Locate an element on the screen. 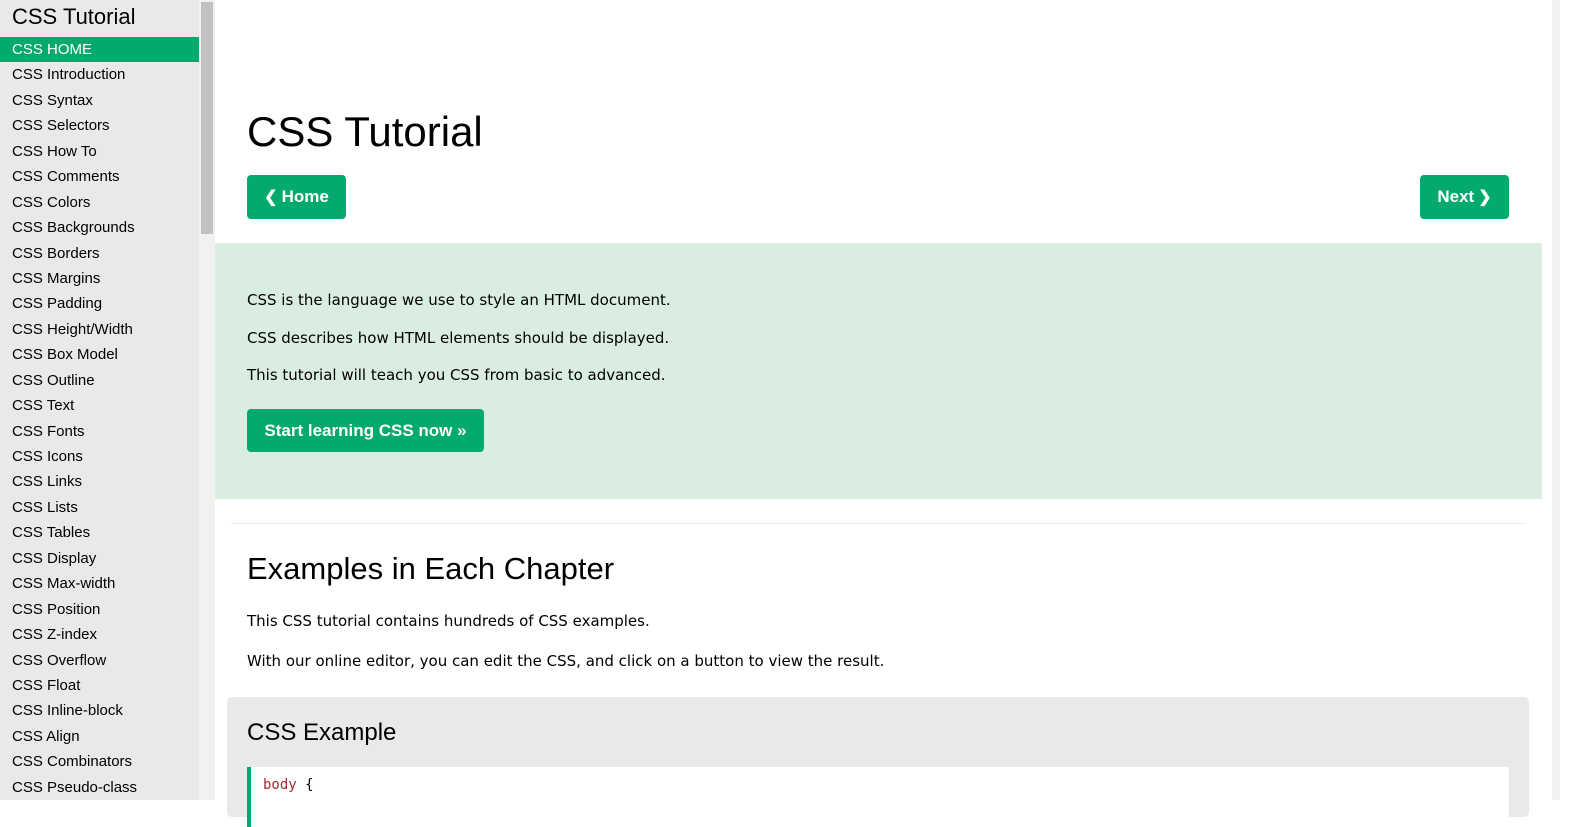  sidebar-item-css-max-width: CSS Max-width is located at coordinates (99, 583).